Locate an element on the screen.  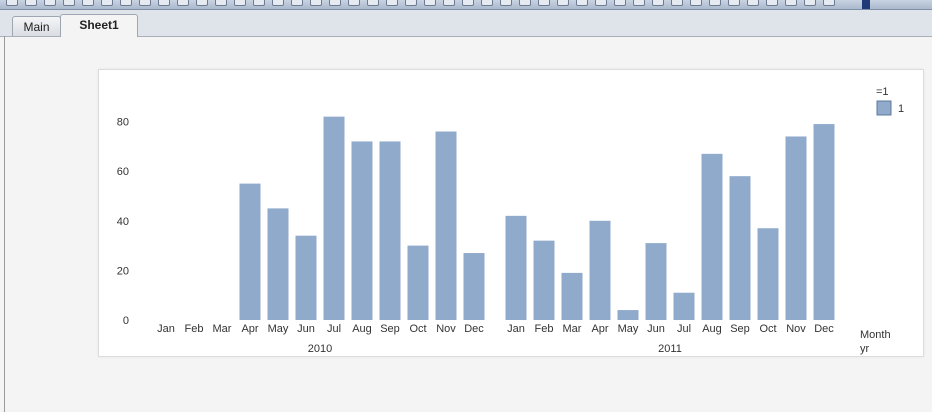
x-group-label: 2011 is located at coordinates (670, 349).